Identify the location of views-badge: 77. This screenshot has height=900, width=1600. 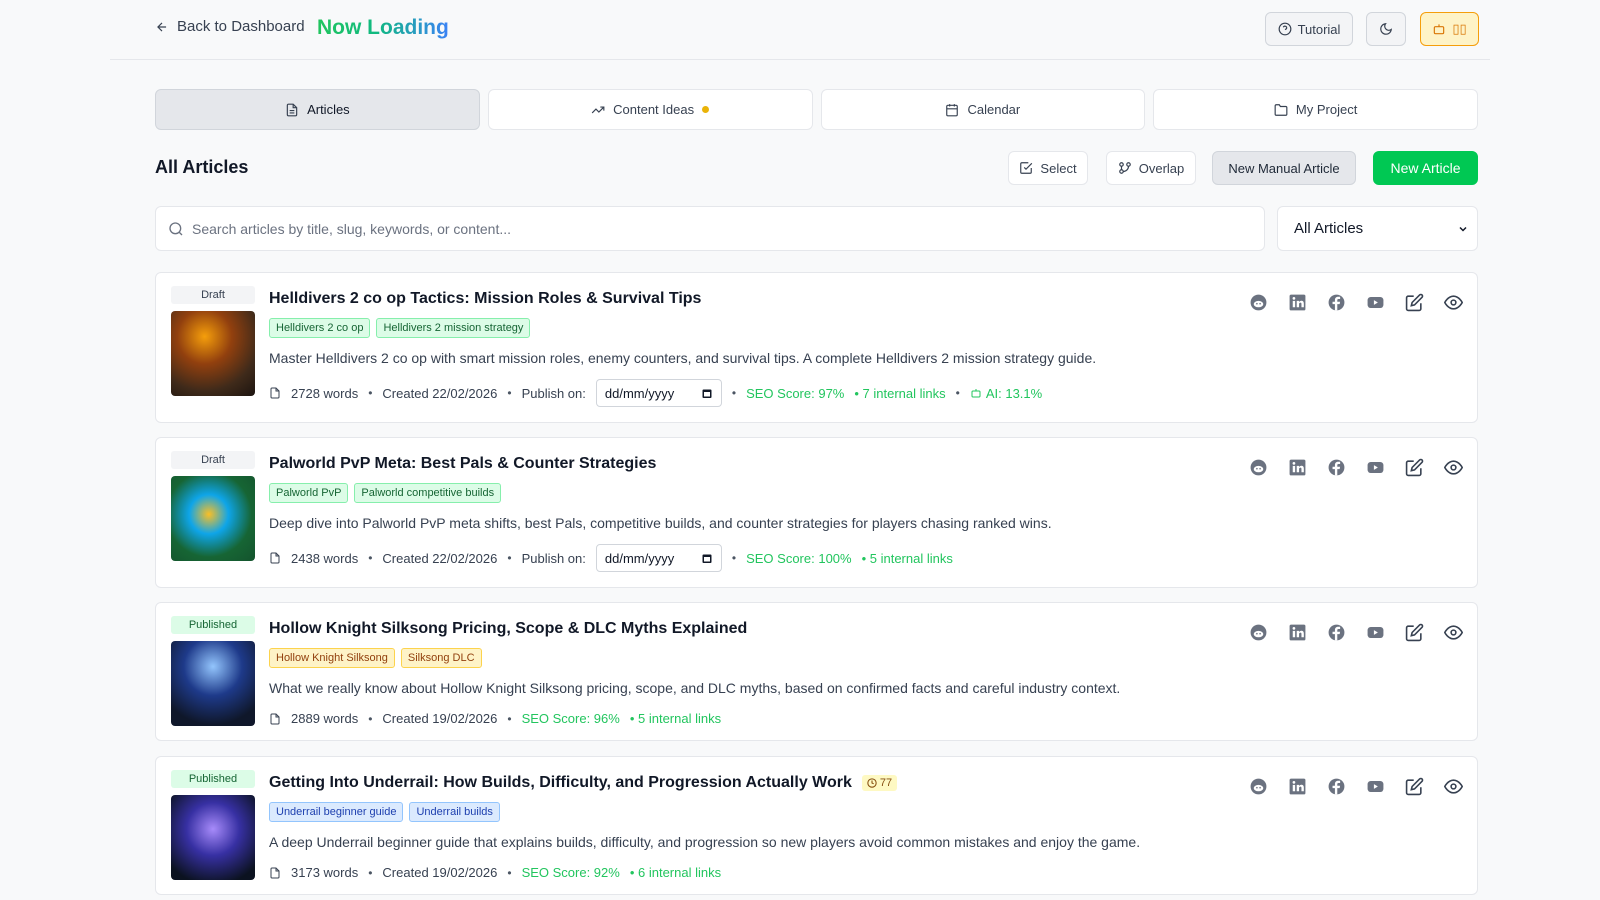
(879, 783).